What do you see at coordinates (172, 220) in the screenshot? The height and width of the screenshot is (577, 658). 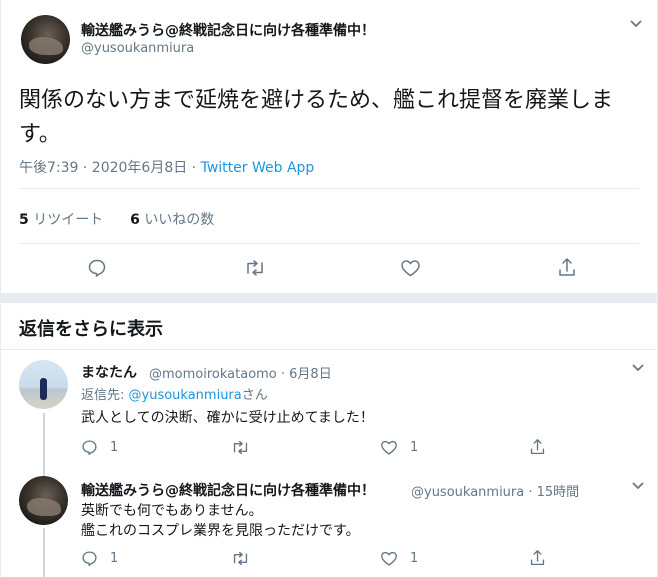 I see `likes-stat: 6 いいねの数` at bounding box center [172, 220].